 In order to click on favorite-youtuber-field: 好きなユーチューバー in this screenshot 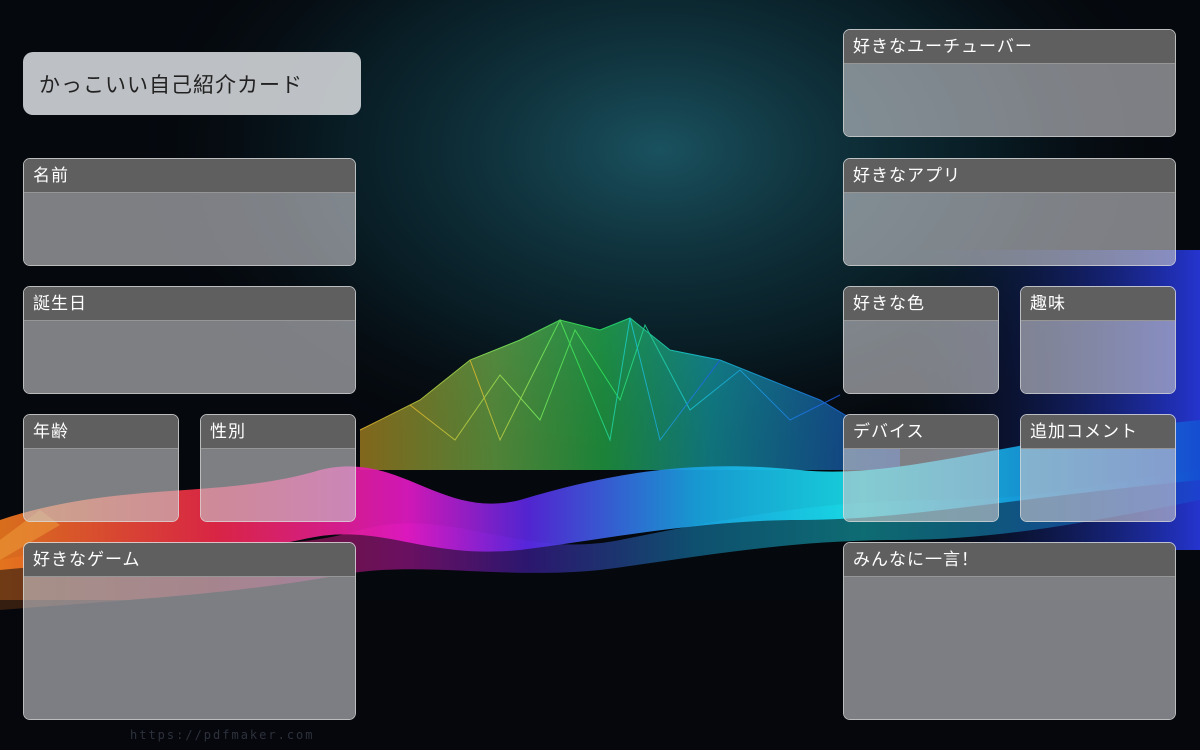, I will do `click(1009, 83)`.